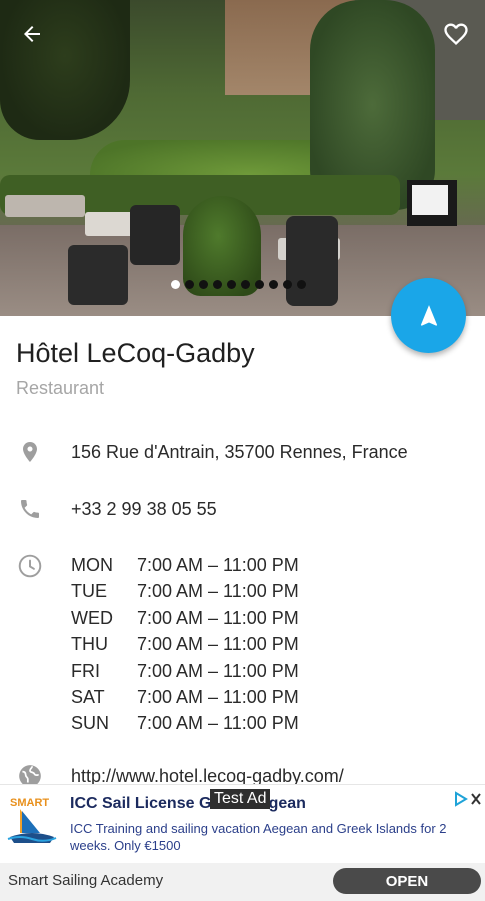  I want to click on photo-table, so click(45, 206).